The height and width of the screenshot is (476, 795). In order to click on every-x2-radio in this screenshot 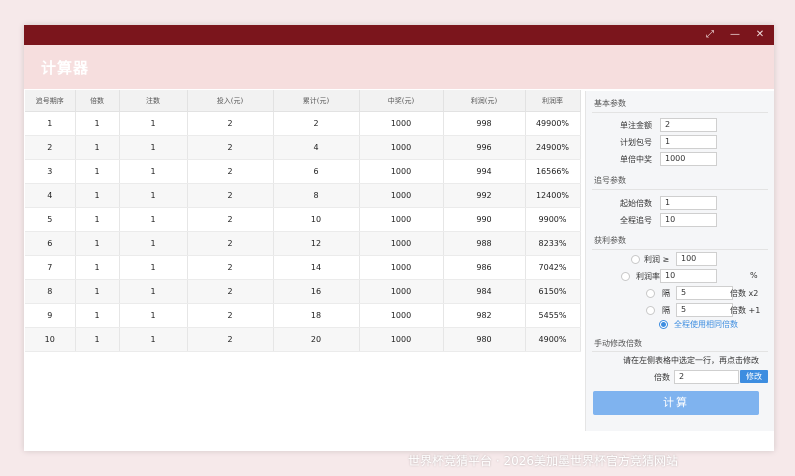, I will do `click(650, 293)`.